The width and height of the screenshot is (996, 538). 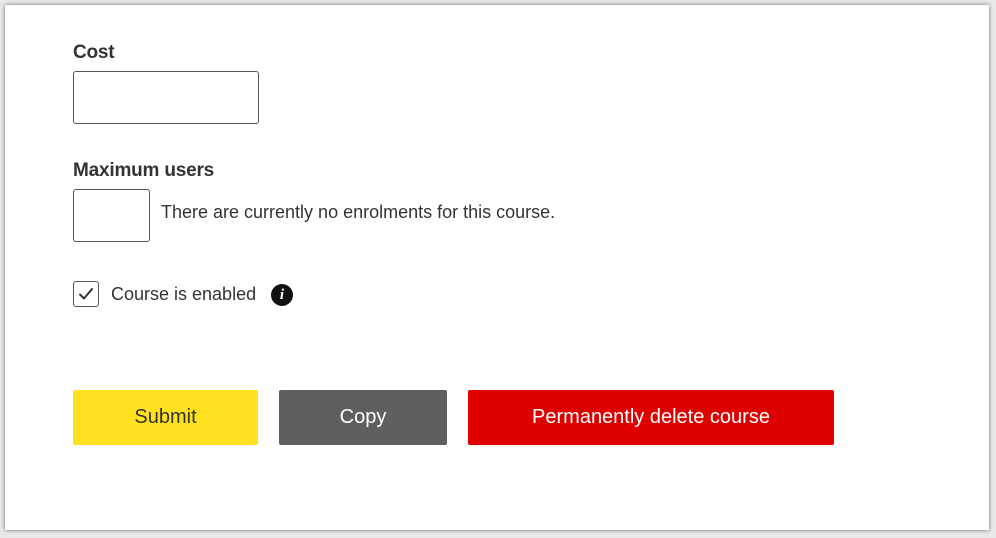 I want to click on max-users-label: Maximum users, so click(x=144, y=170).